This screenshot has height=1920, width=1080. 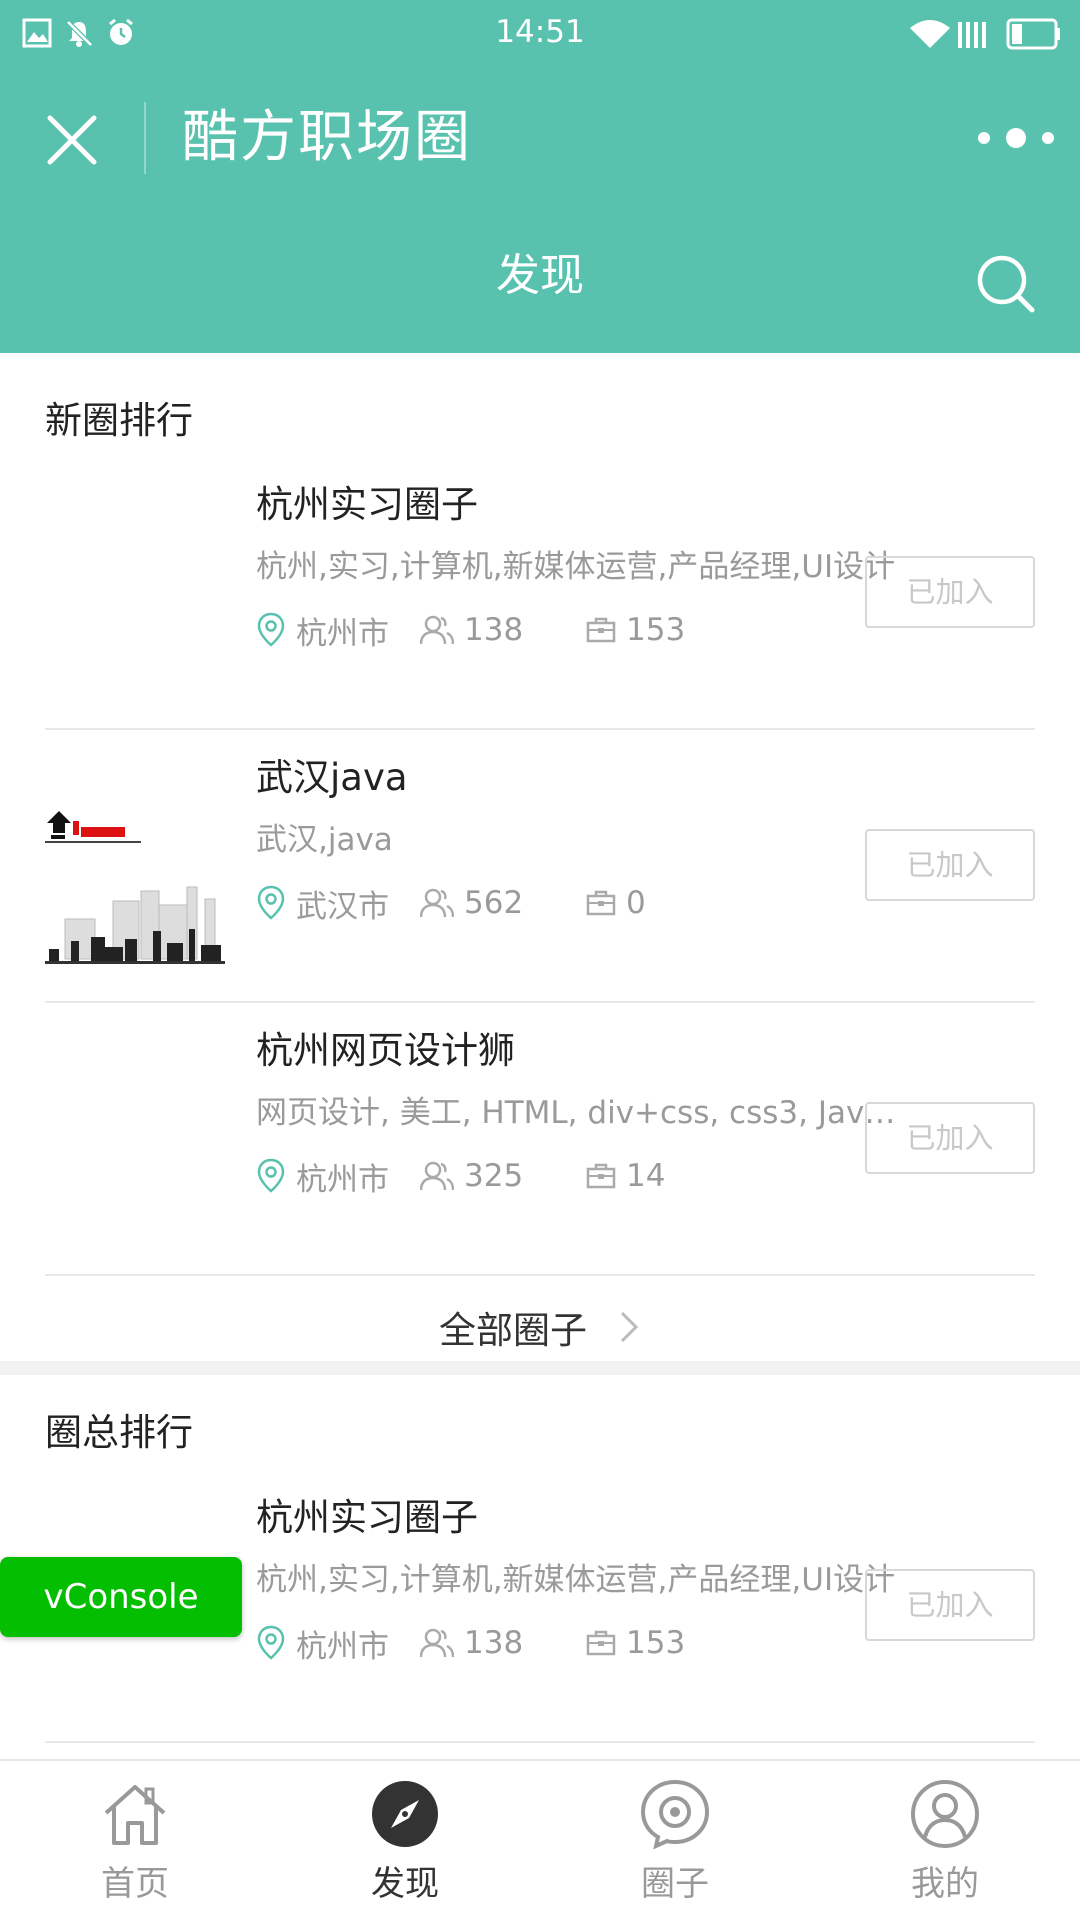 I want to click on nav-label: 我的, so click(x=945, y=1884).